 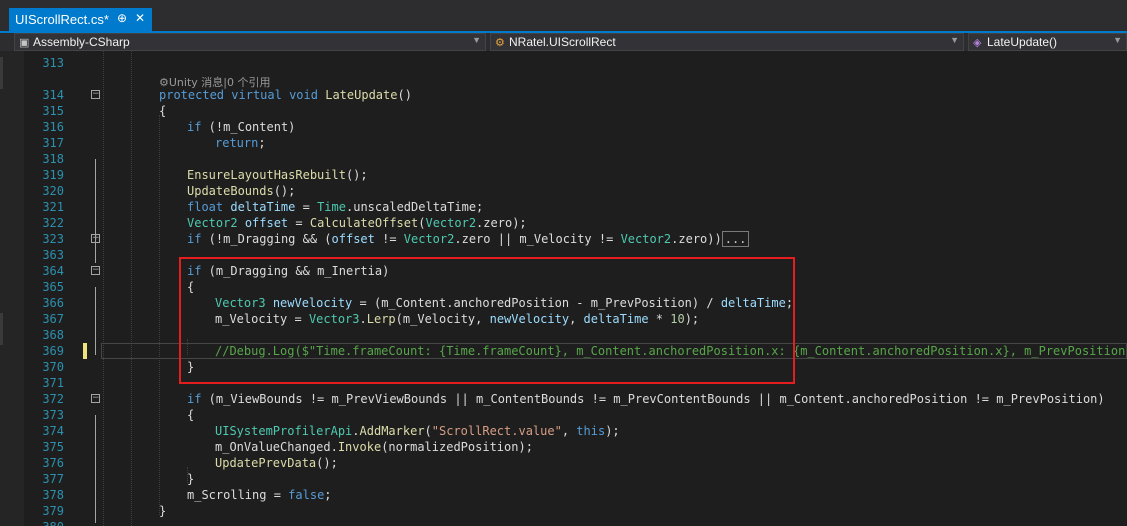 I want to click on code-token: ;, so click(x=328, y=495).